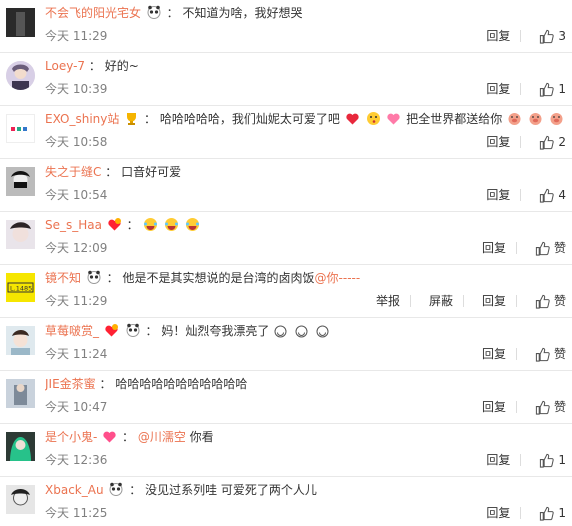  I want to click on comment-text-line: 草莓啵赏_ ： 妈！灿烈夸我漂亮了, so click(305, 331).